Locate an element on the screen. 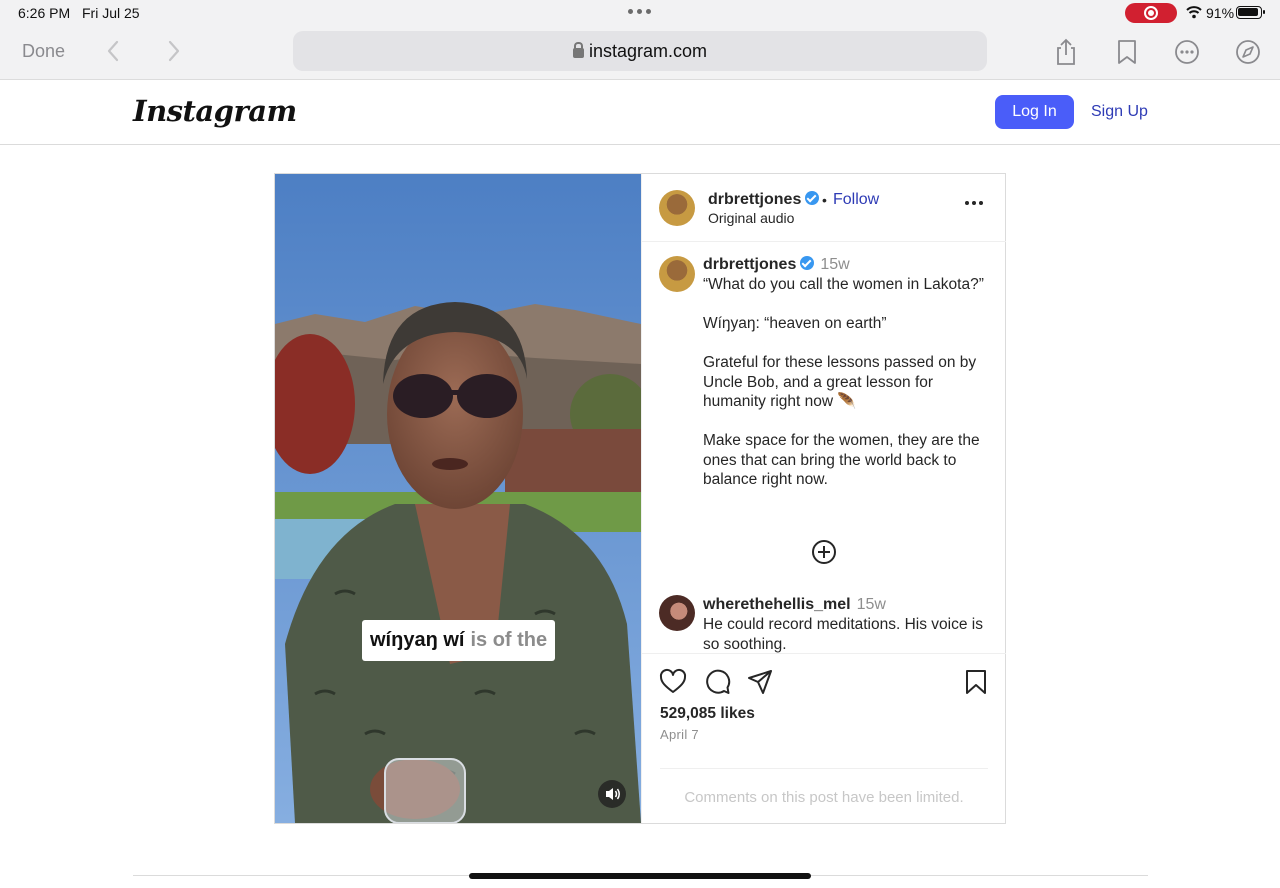 This screenshot has width=1280, height=888. lock-icon is located at coordinates (578, 50).